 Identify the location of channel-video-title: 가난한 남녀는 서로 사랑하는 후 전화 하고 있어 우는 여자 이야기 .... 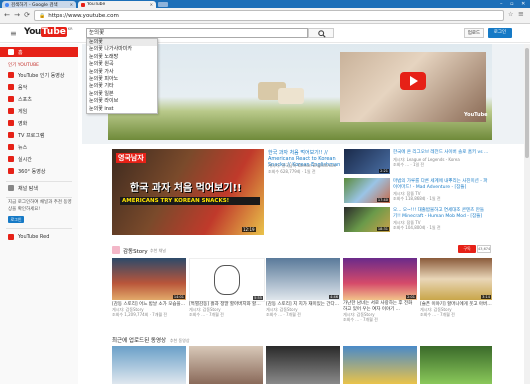
(380, 306).